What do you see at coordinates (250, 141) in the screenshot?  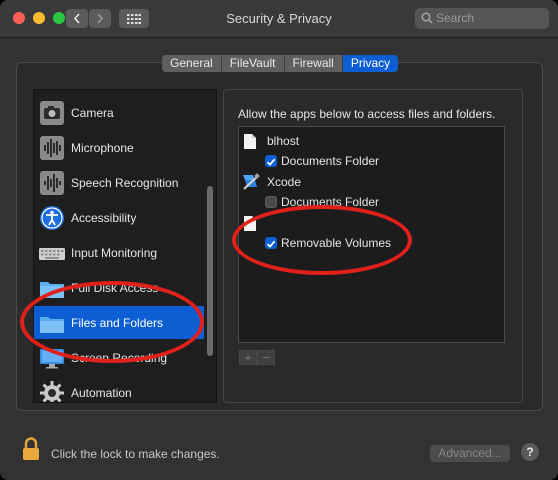 I see `document-icon` at bounding box center [250, 141].